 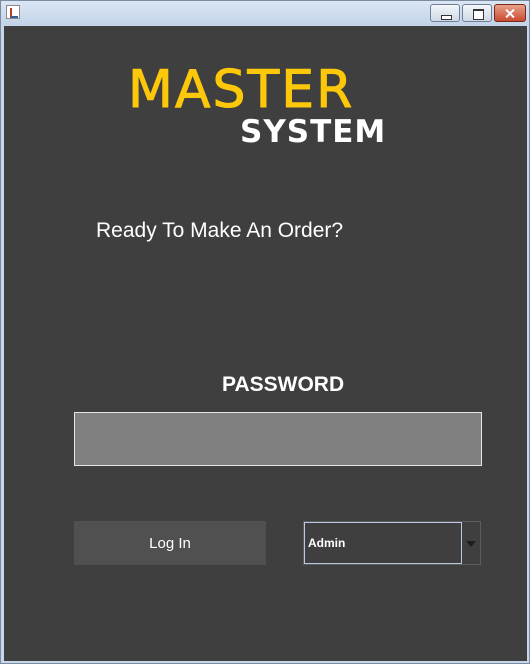 I want to click on role-select: Admin, so click(x=392, y=543).